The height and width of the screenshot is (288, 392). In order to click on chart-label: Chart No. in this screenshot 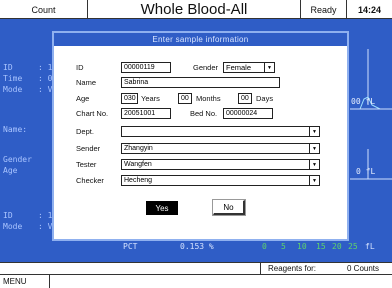, I will do `click(92, 113)`.